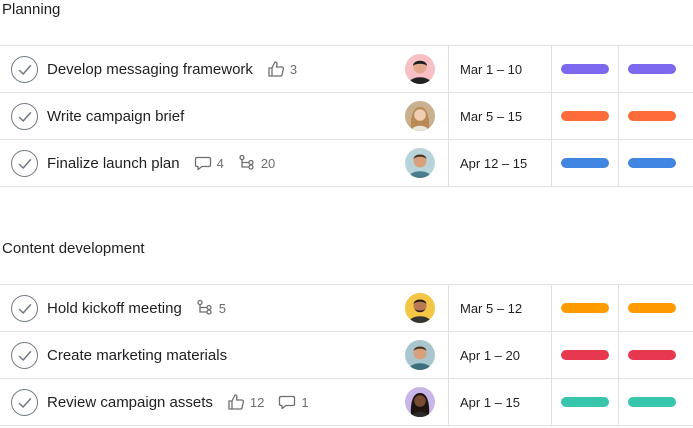 This screenshot has height=428, width=693. I want to click on table-row: Review campaign assets 12 1 Apr 1 – 15, so click(346, 402).